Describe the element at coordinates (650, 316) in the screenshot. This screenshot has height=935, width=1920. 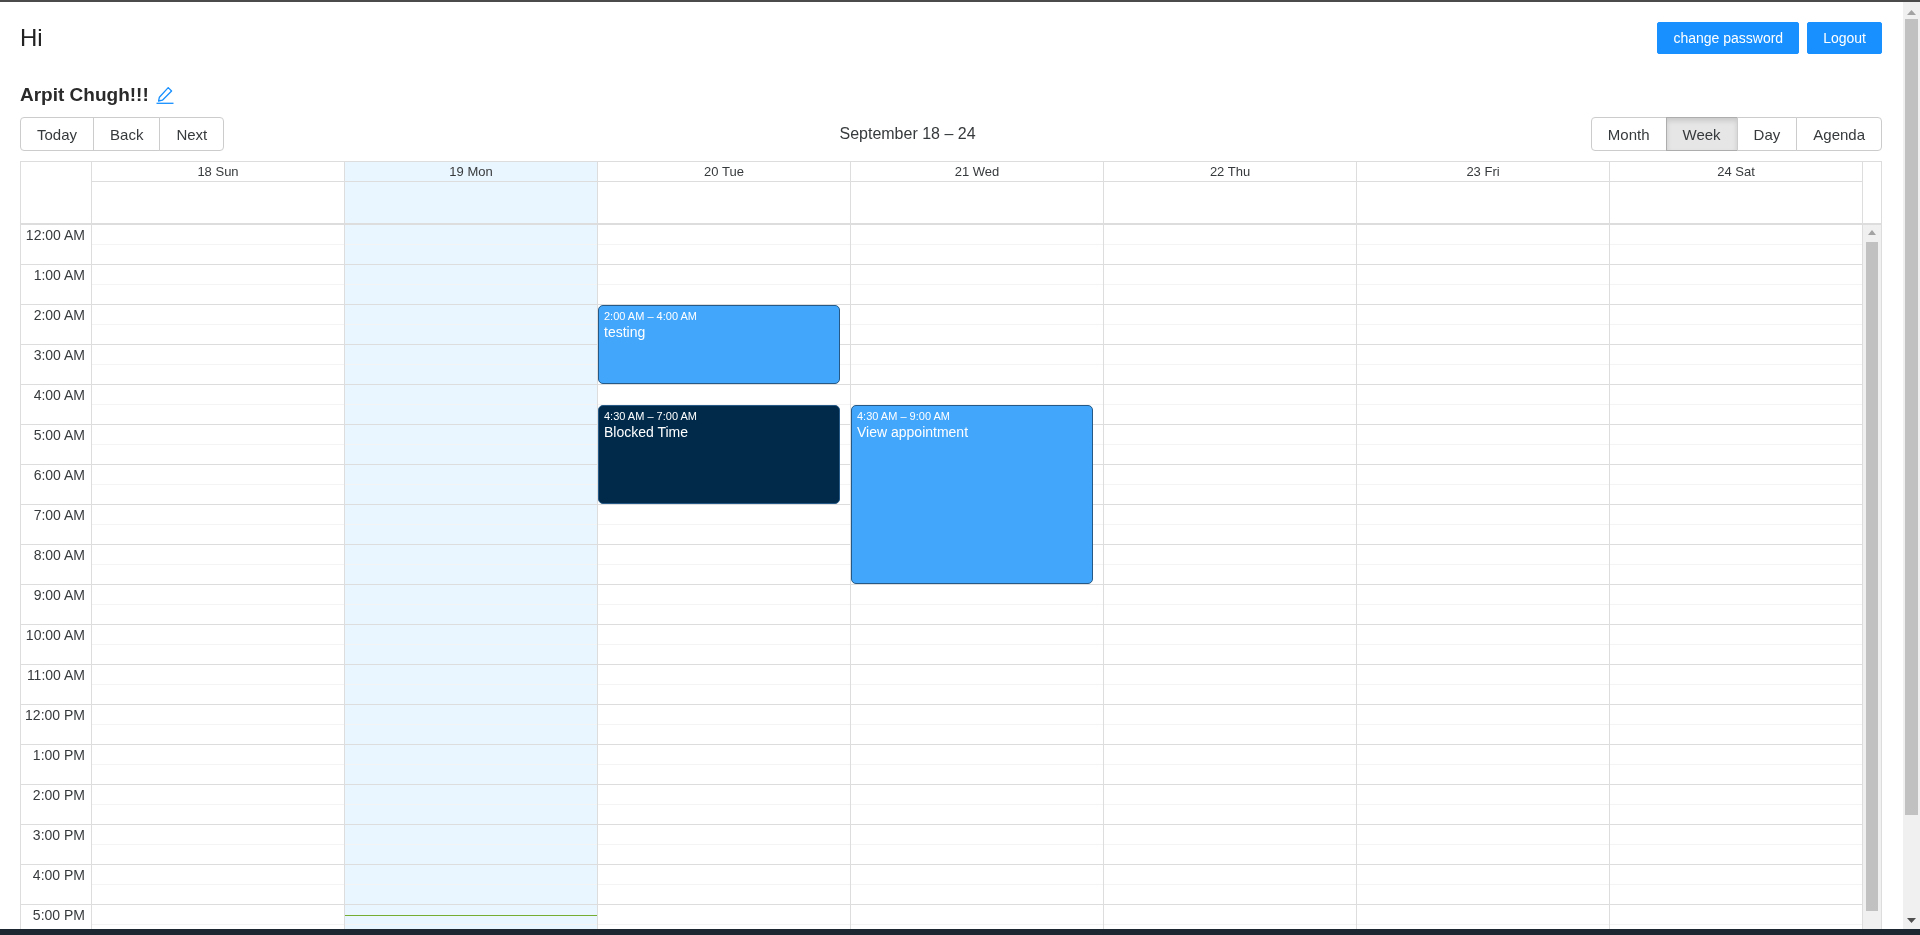
I see `event-time: 2:00 AM – 4:00 AM` at that location.